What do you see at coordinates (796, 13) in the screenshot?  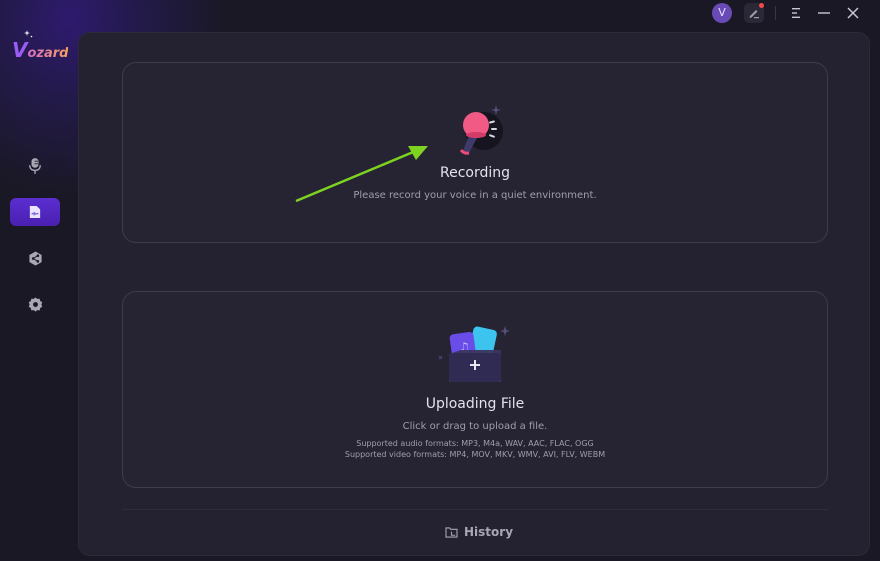 I see `menu-icon` at bounding box center [796, 13].